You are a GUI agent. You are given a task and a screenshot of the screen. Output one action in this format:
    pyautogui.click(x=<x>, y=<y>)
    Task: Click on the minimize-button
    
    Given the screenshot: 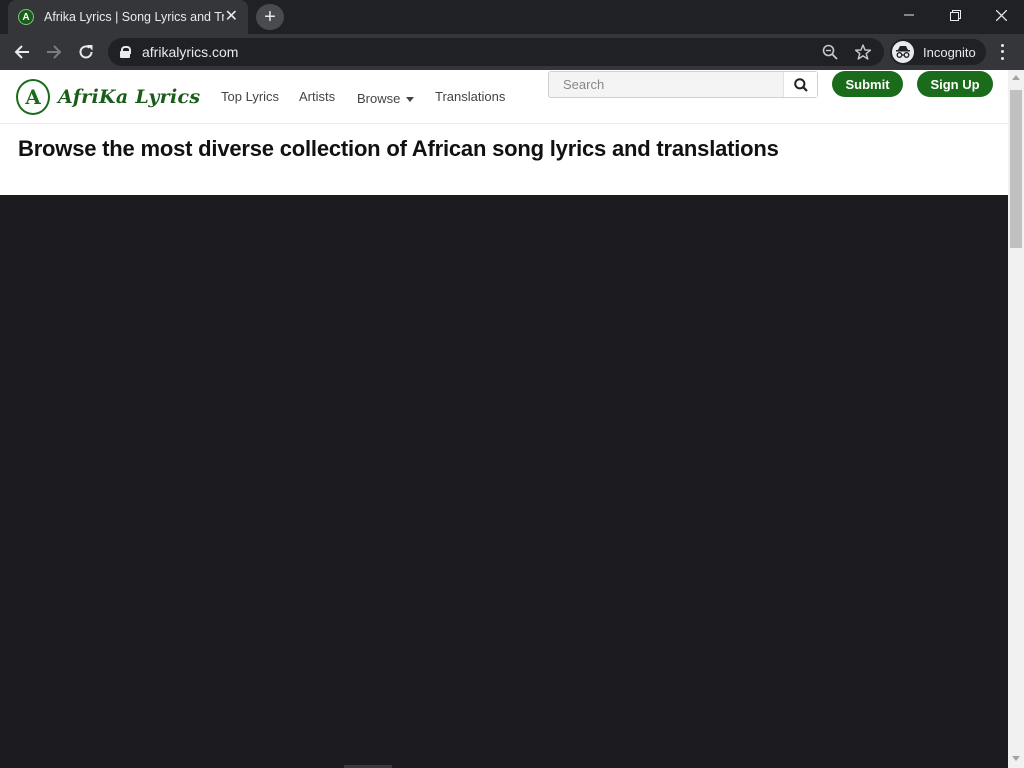 What is the action you would take?
    pyautogui.click(x=909, y=15)
    